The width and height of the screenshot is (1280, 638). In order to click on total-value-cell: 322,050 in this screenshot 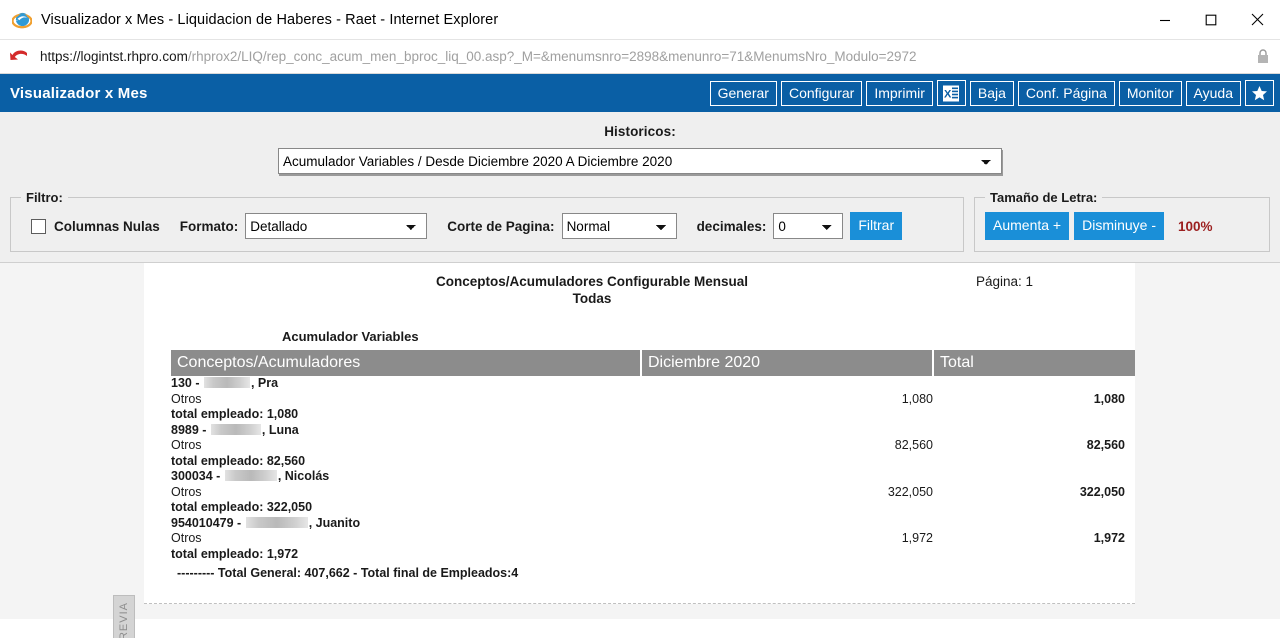, I will do `click(1034, 492)`.